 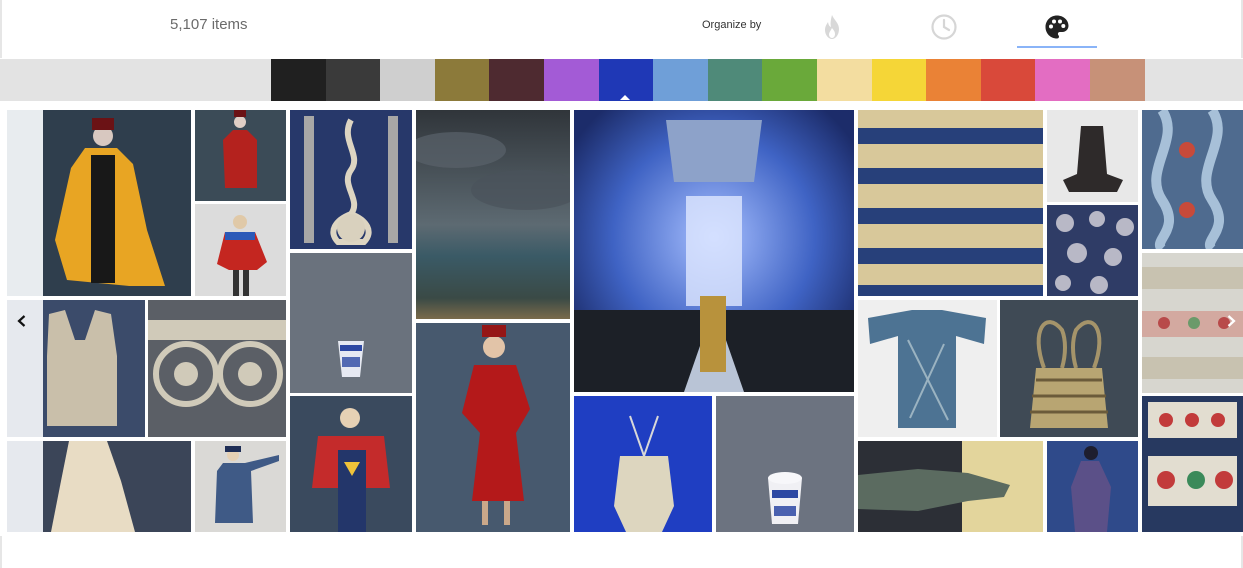 I want to click on item-count: 5,107 items, so click(x=209, y=24).